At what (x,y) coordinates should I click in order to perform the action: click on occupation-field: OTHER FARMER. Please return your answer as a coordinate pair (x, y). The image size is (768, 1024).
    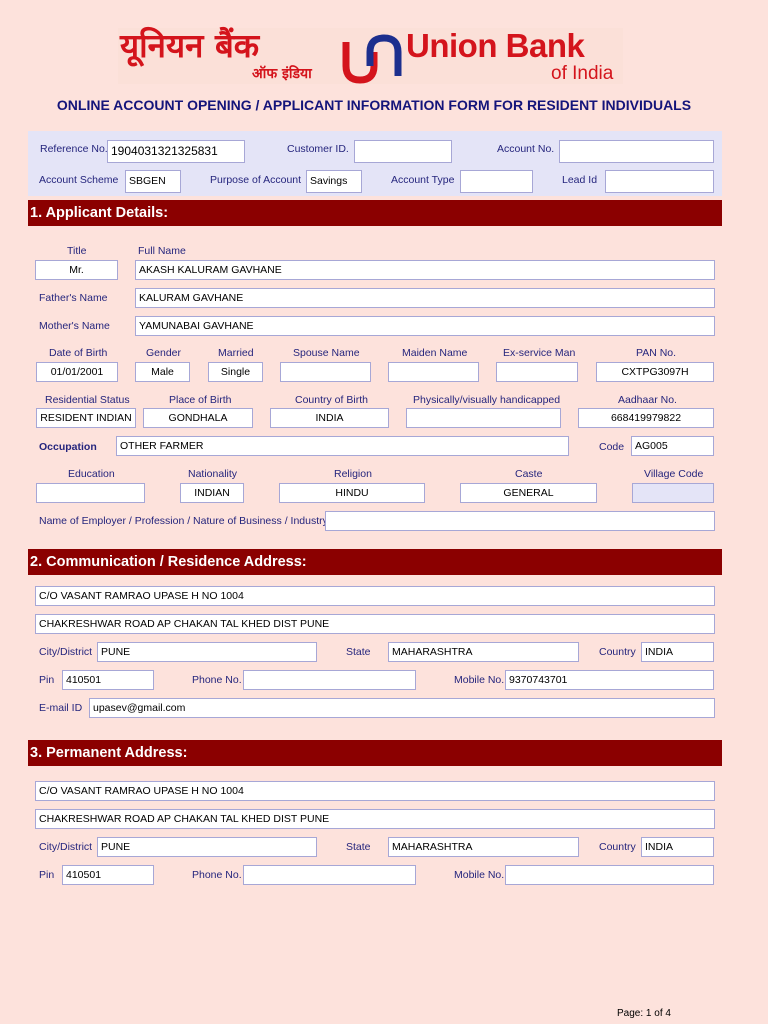
    Looking at the image, I should click on (342, 446).